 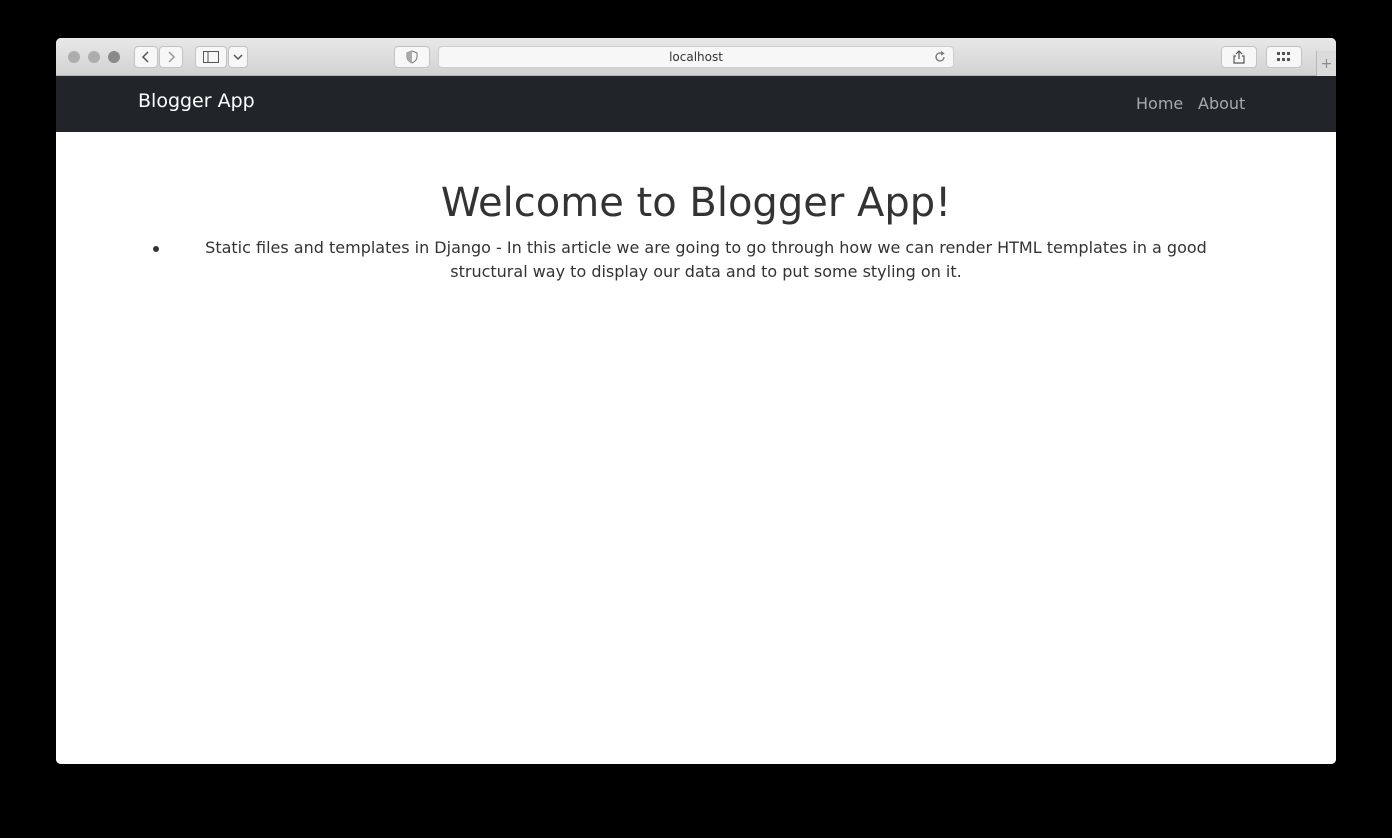 What do you see at coordinates (696, 203) in the screenshot?
I see `page-title: Welcome to Blogger App!` at bounding box center [696, 203].